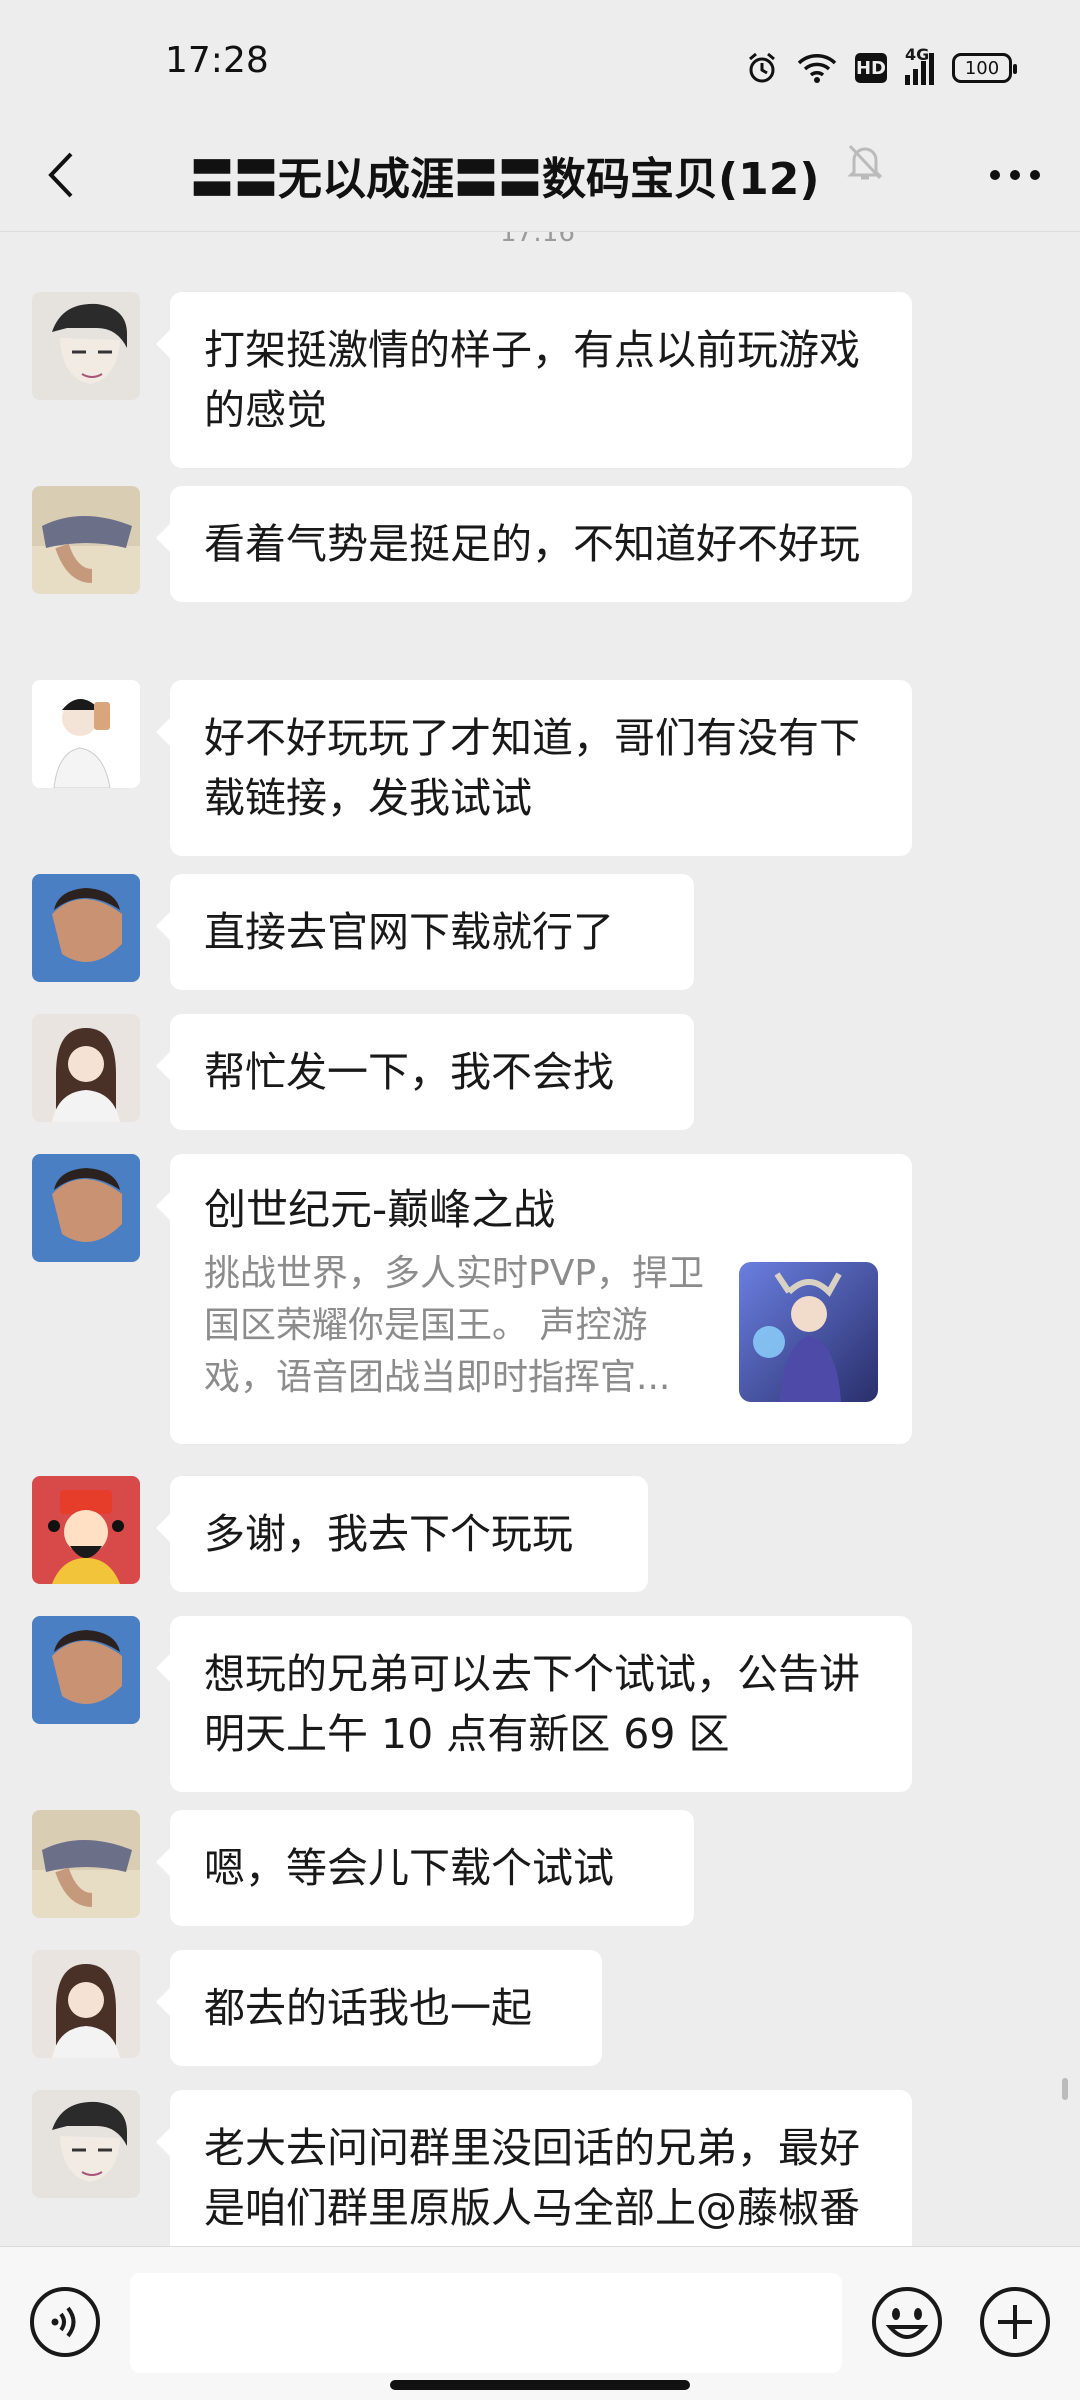 This screenshot has width=1080, height=2400. What do you see at coordinates (984, 68) in the screenshot?
I see `battery-indicator: 100` at bounding box center [984, 68].